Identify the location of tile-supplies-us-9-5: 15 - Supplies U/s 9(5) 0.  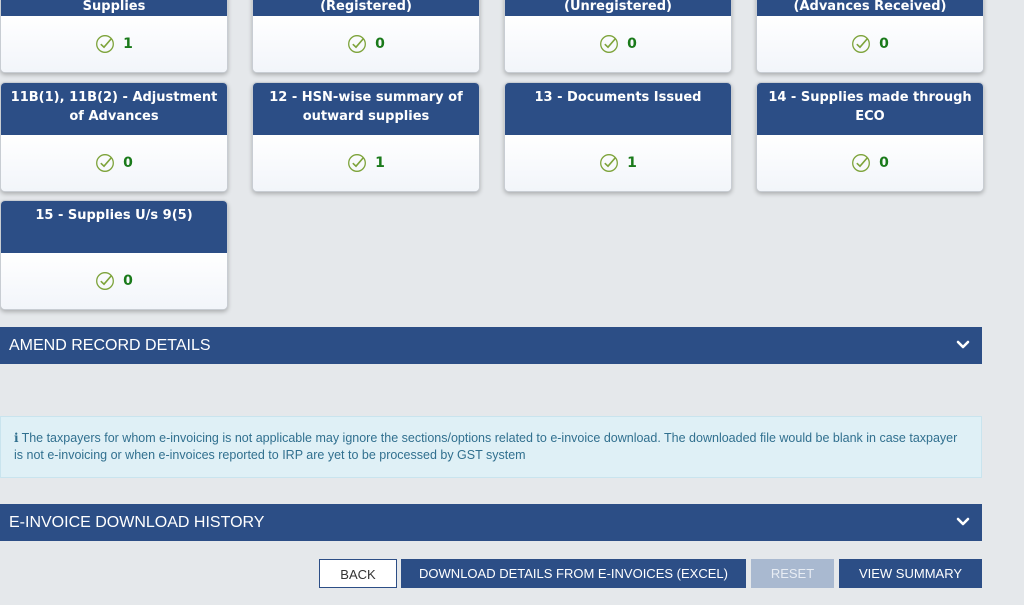
(114, 255).